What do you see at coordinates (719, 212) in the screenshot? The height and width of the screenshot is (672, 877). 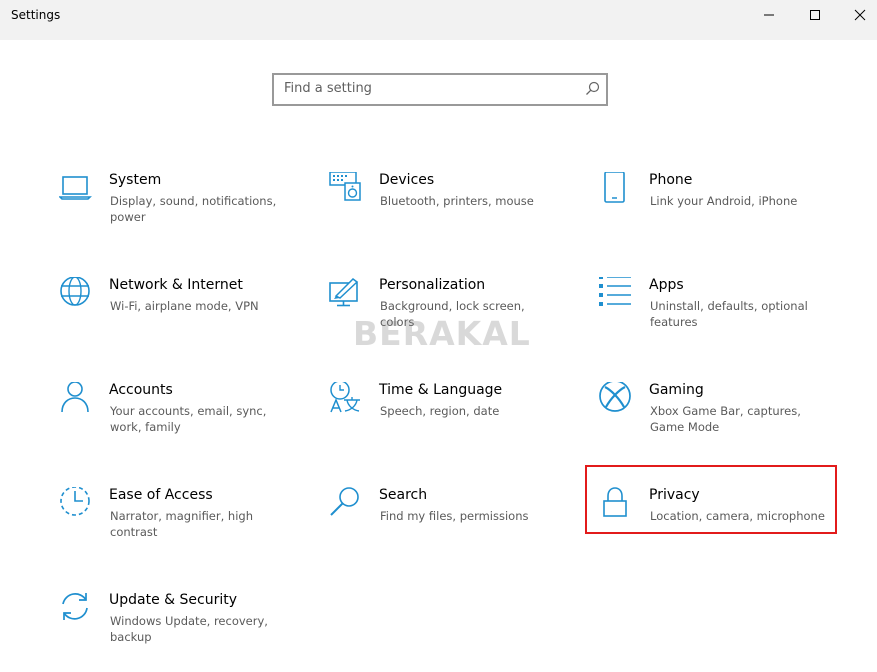 I see `tile-phone: Phone Link your Android, iPhone` at bounding box center [719, 212].